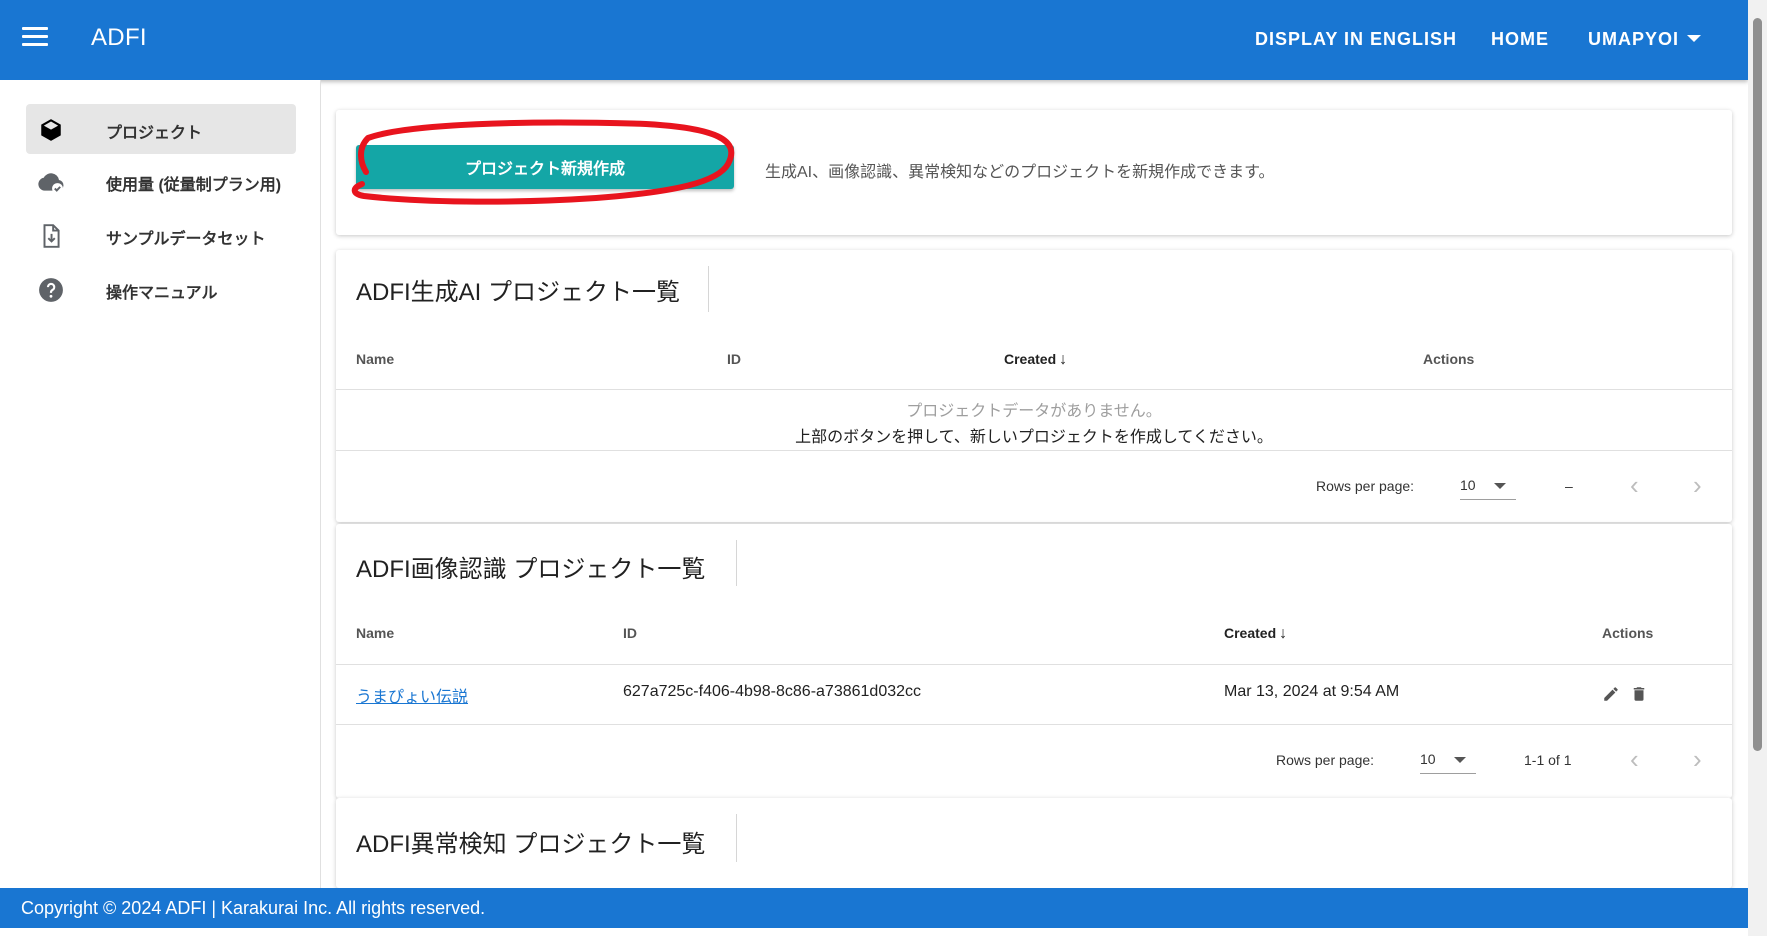  Describe the element at coordinates (119, 38) in the screenshot. I see `app-title: ADFI` at that location.